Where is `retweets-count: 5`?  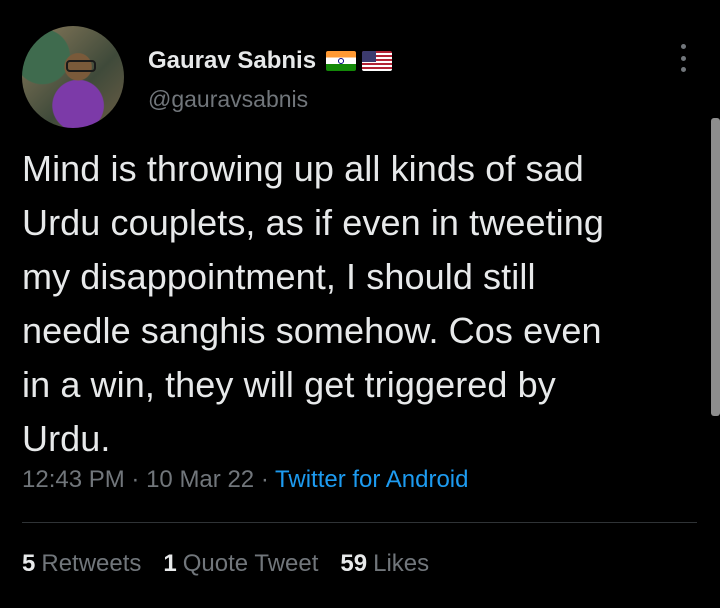 retweets-count: 5 is located at coordinates (29, 563).